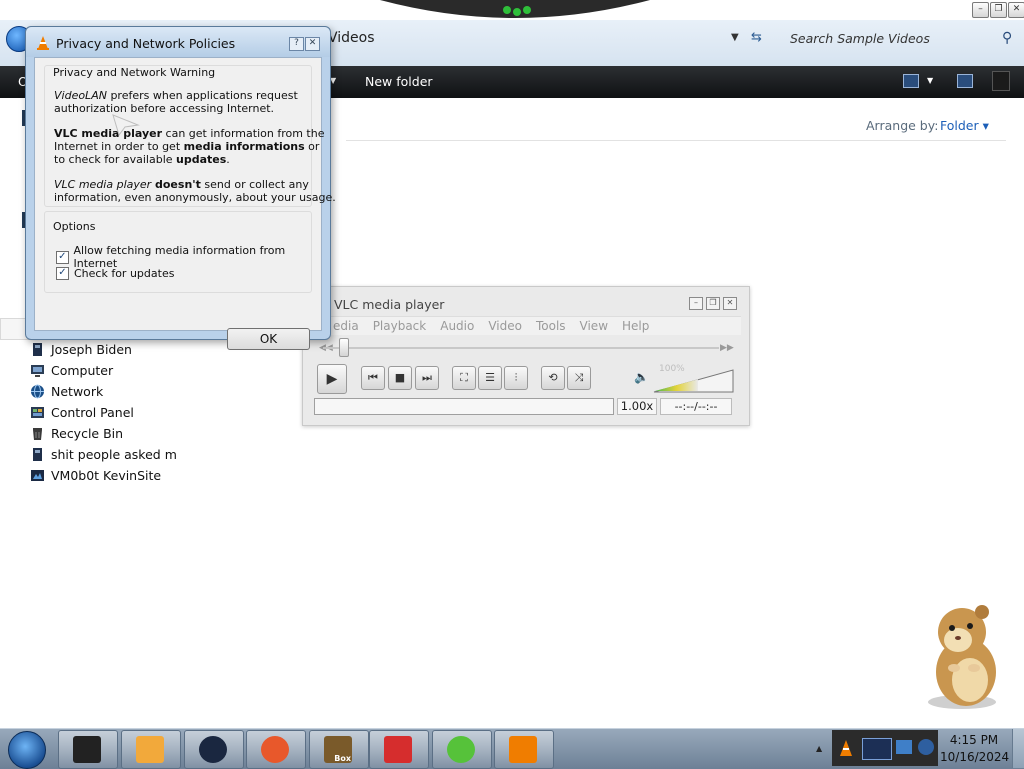 Image resolution: width=1024 pixels, height=769 pixels. I want to click on refresh-icon: ⇆, so click(756, 37).